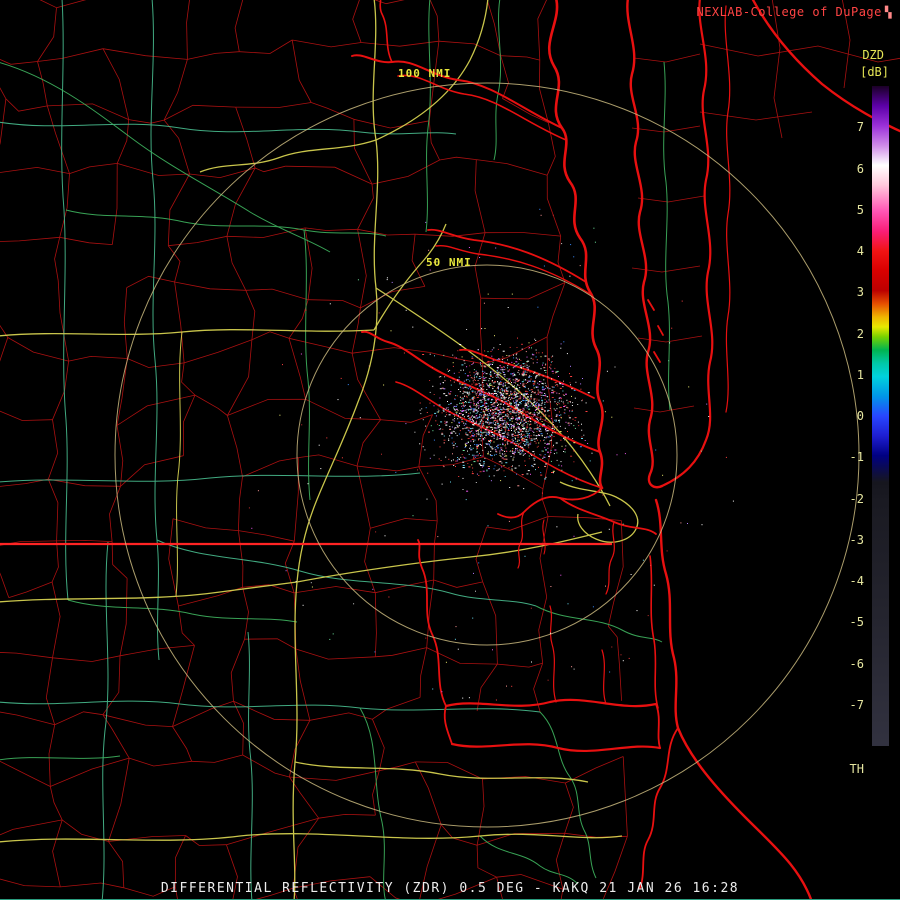  What do you see at coordinates (860, 127) in the screenshot?
I see `colorbar-tick-label: 7` at bounding box center [860, 127].